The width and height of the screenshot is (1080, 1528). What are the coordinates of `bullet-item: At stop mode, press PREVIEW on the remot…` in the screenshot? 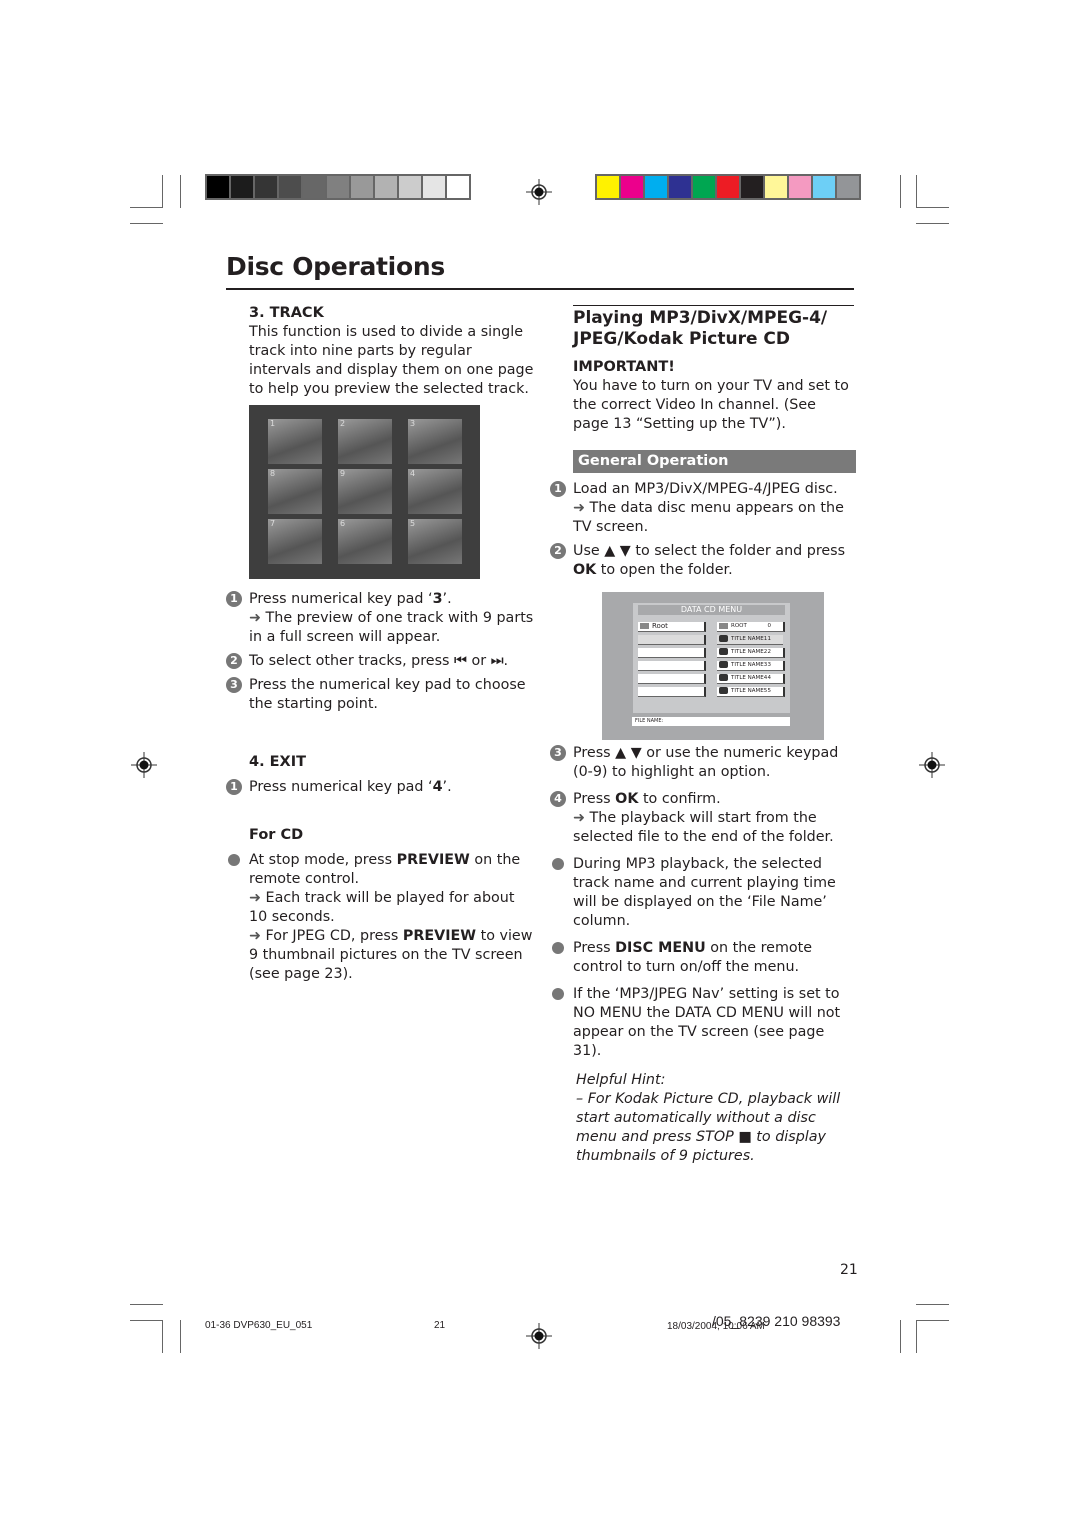 It's located at (381, 917).